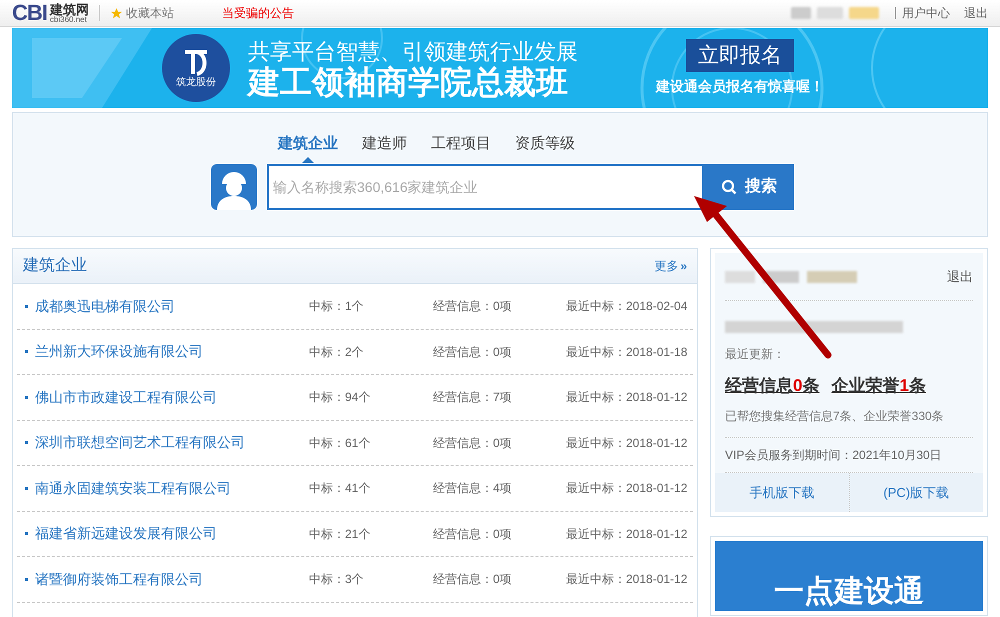 Image resolution: width=1000 pixels, height=617 pixels. I want to click on ad-banner: 一点建设通, so click(849, 576).